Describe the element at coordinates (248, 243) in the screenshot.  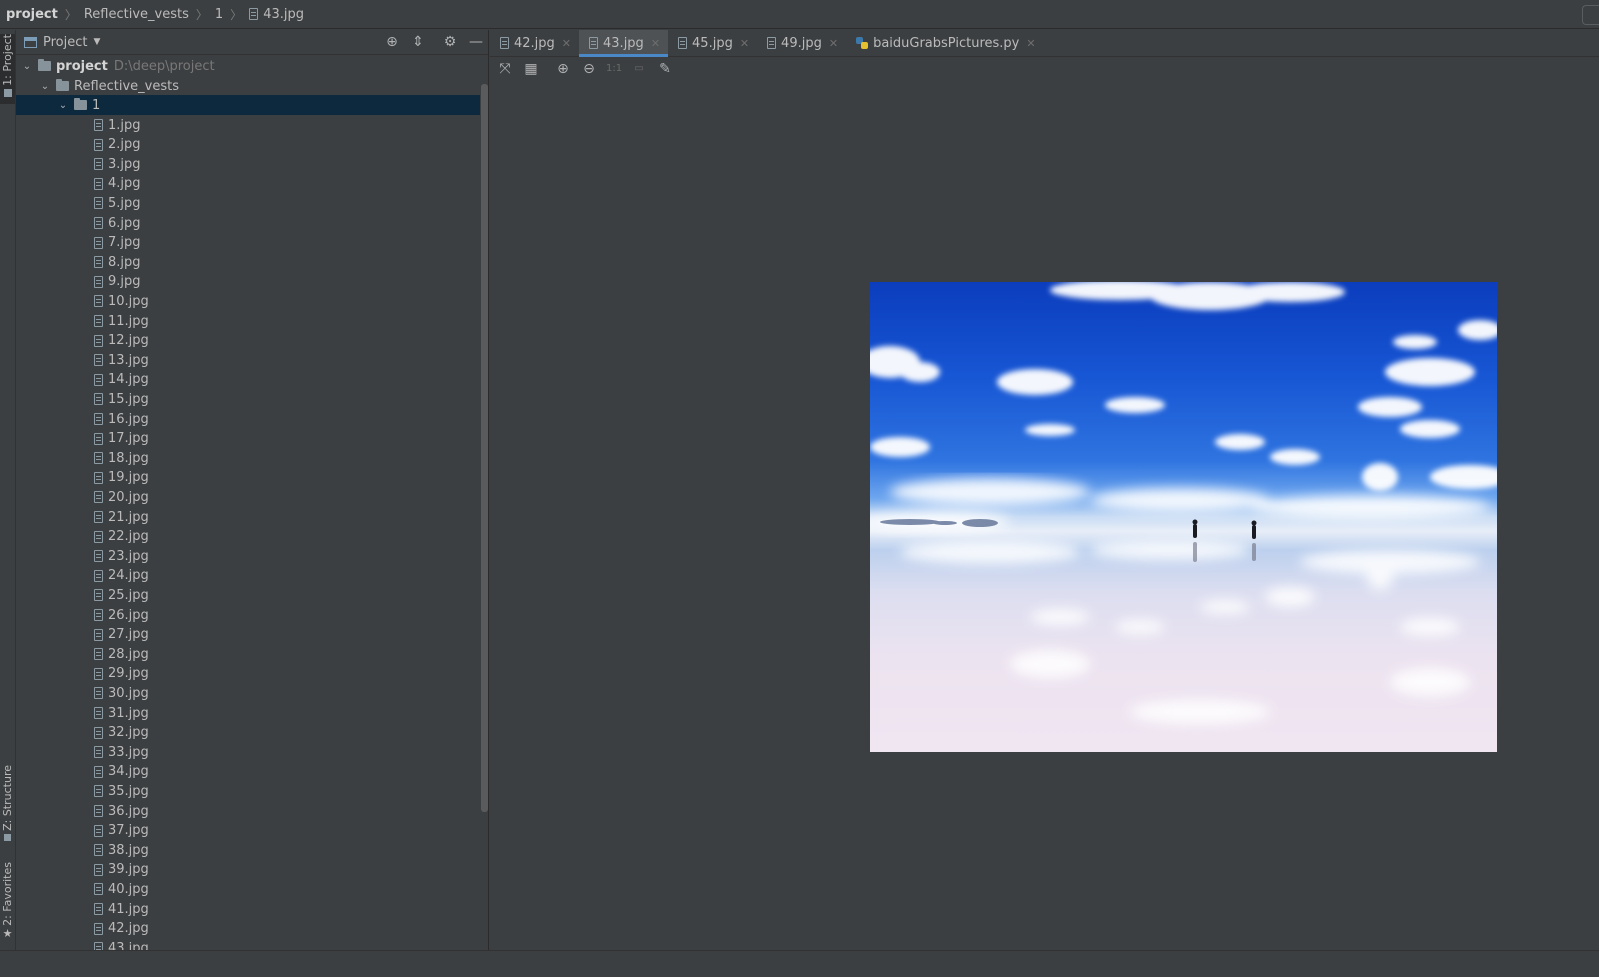
I see `tree-file-item: 7.jpg` at that location.